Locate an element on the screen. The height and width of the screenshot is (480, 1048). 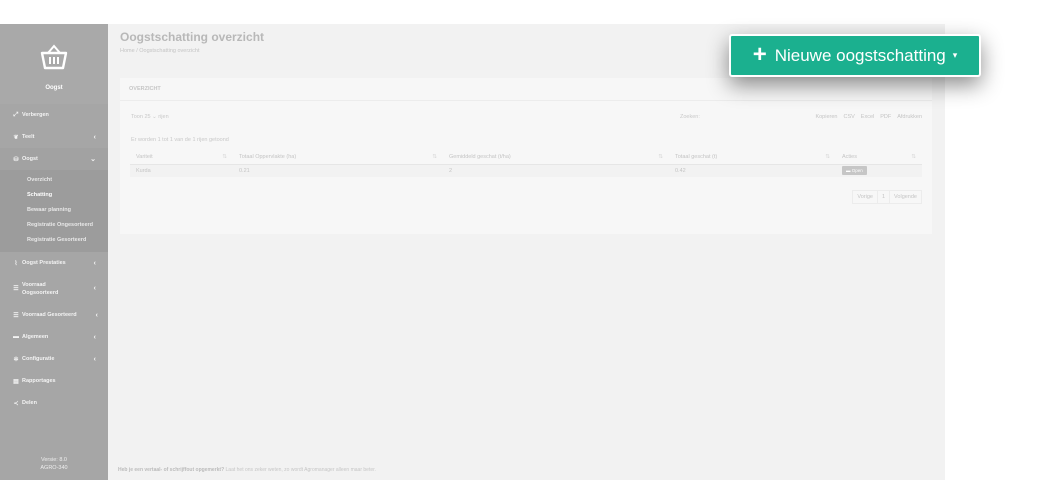
copy-button: Kopieren is located at coordinates (826, 117).